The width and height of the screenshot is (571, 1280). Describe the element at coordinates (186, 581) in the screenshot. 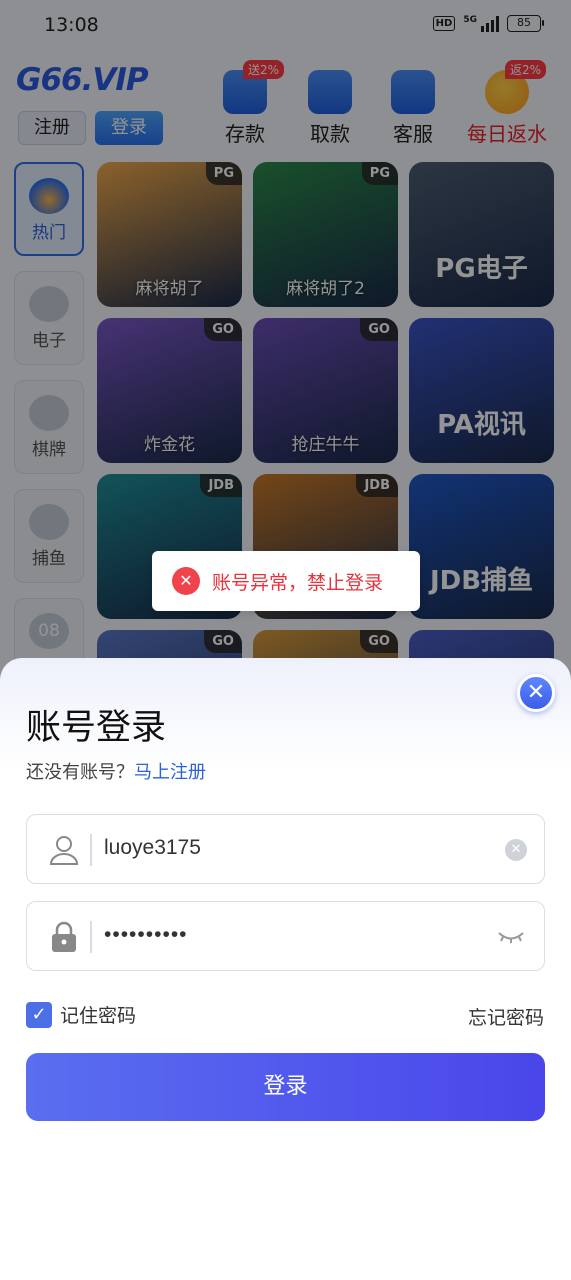

I see `error-x-icon: ✕` at that location.